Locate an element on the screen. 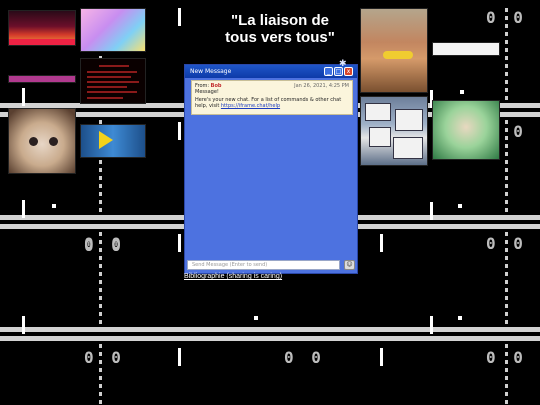  pony-image is located at coordinates (113, 30).